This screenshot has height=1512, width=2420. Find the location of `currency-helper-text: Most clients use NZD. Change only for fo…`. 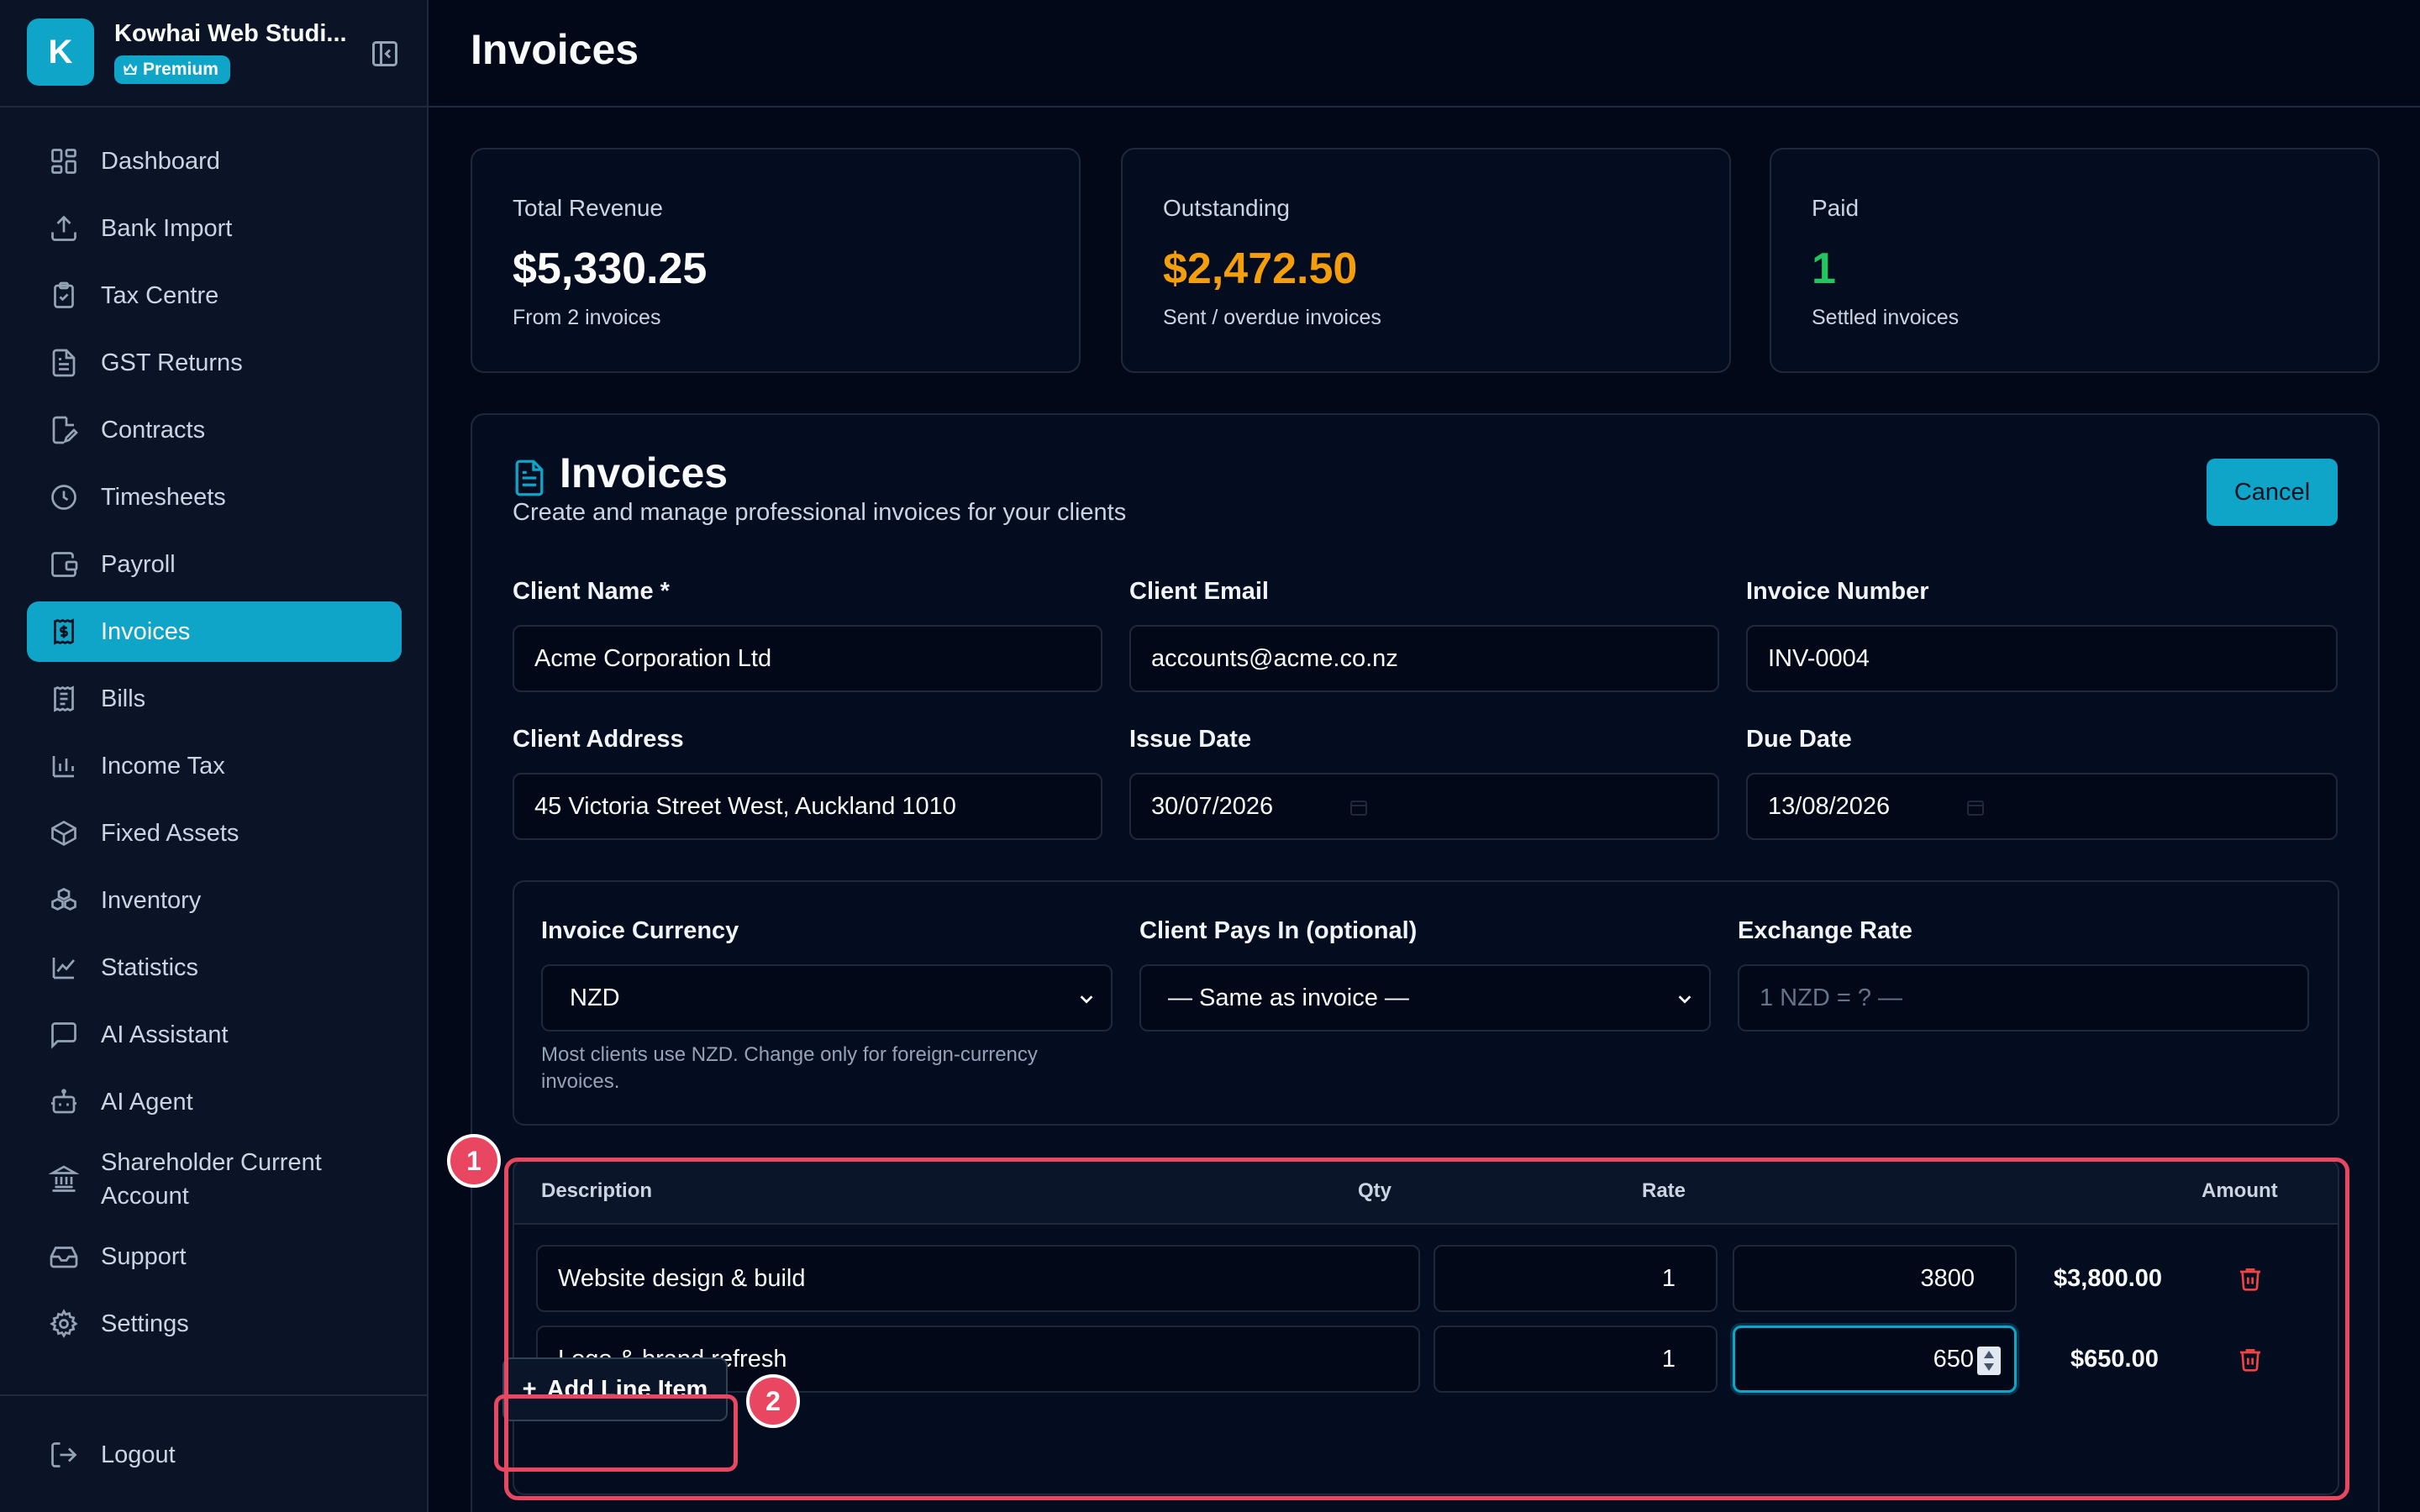

currency-helper-text: Most clients use NZD. Change only for fo… is located at coordinates (789, 1068).